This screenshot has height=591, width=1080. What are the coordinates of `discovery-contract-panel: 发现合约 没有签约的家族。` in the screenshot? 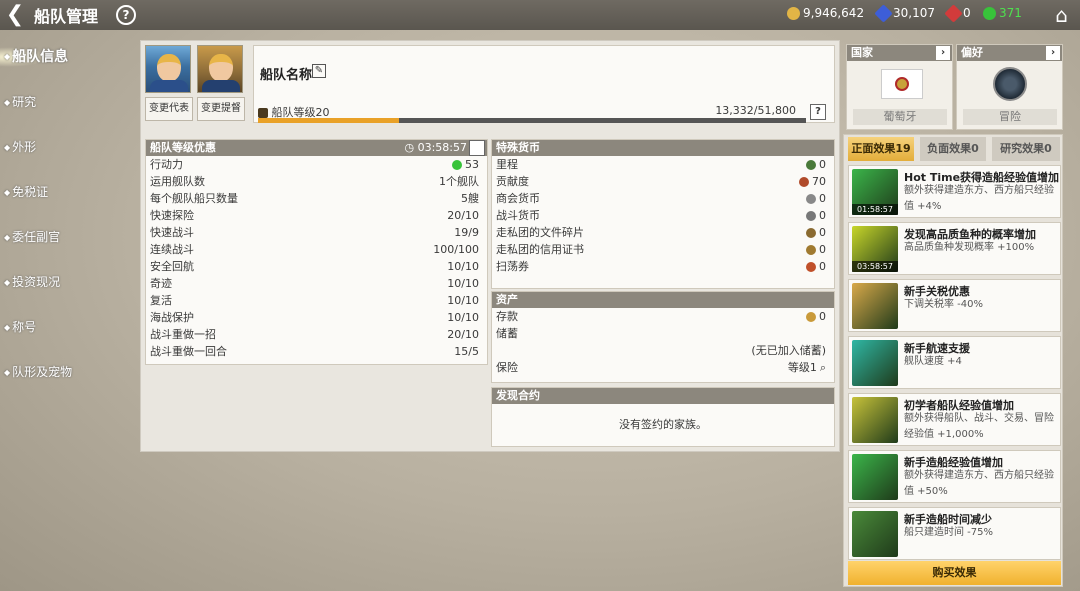 It's located at (663, 417).